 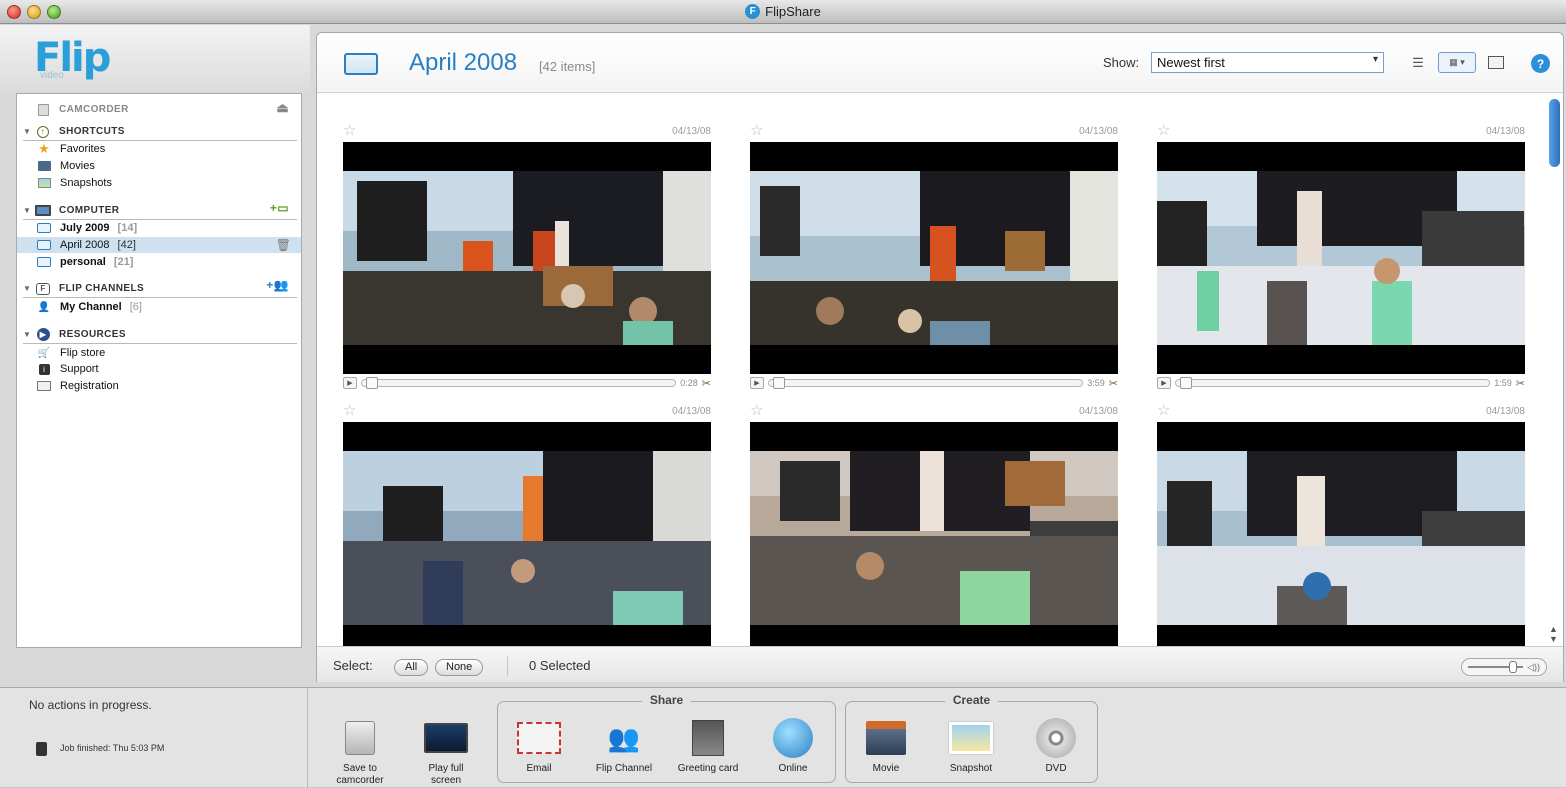 What do you see at coordinates (411, 667) in the screenshot?
I see `select-all-button: All` at bounding box center [411, 667].